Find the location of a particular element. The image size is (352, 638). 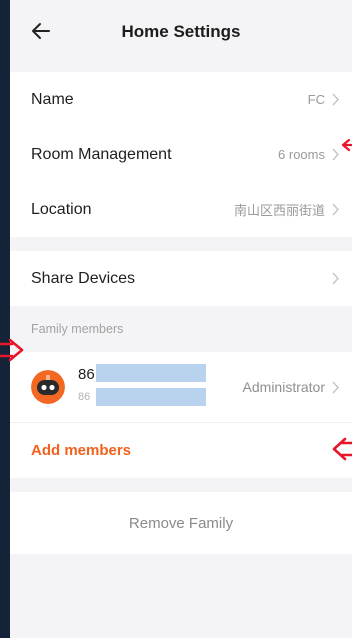

family-members-heading: Family members is located at coordinates (181, 329).